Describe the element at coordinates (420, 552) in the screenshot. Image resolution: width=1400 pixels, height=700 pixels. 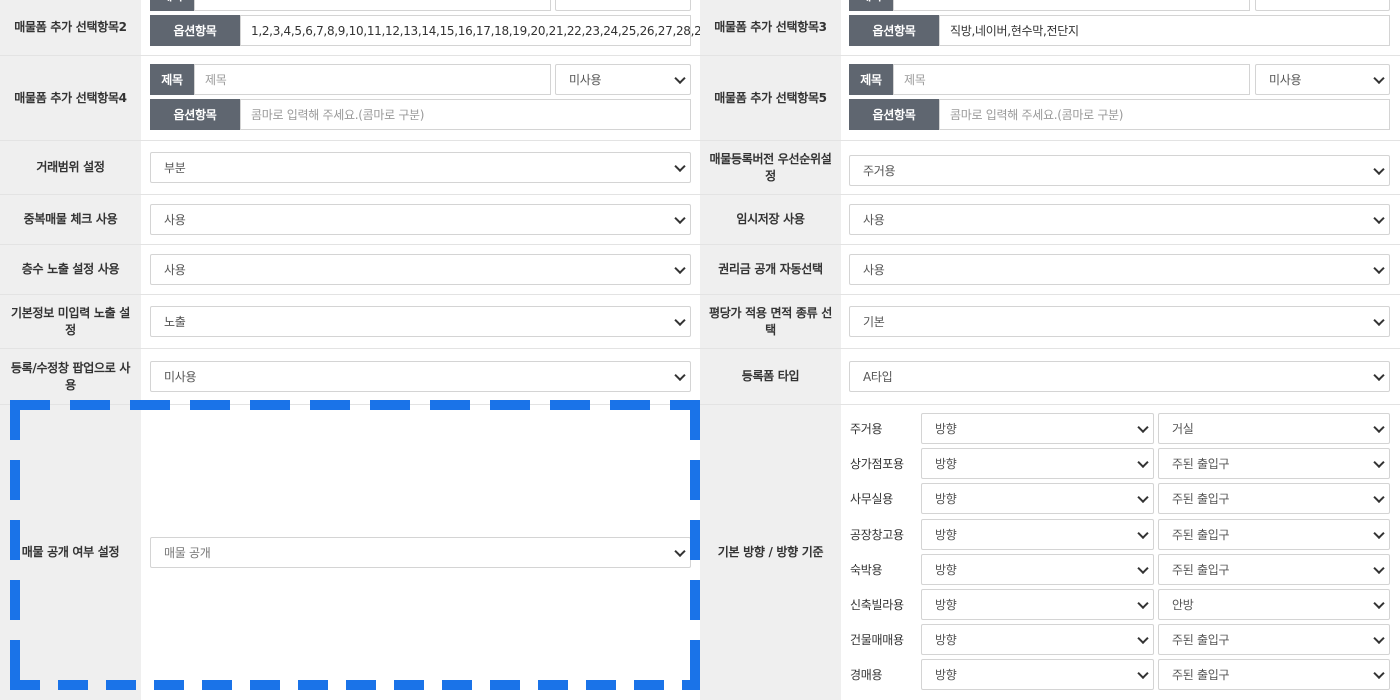
I see `listing-visibility-select: 매물 공개` at that location.